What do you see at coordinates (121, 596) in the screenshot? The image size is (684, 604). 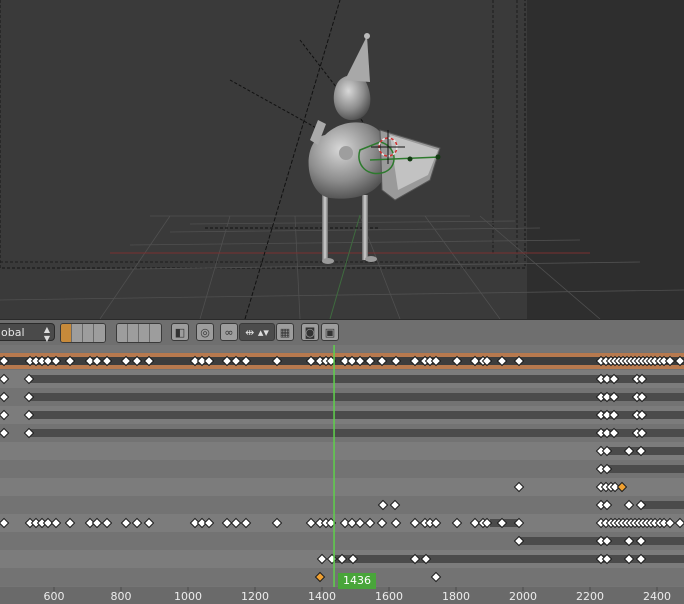 I see `ruler-label-800: 800` at bounding box center [121, 596].